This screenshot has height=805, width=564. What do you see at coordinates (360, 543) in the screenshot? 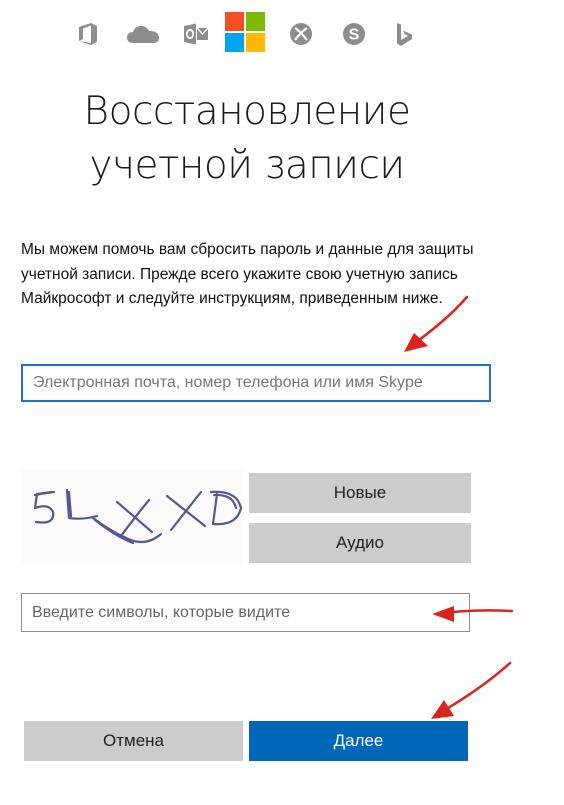
I see `audio-captcha-button: Аудио` at bounding box center [360, 543].